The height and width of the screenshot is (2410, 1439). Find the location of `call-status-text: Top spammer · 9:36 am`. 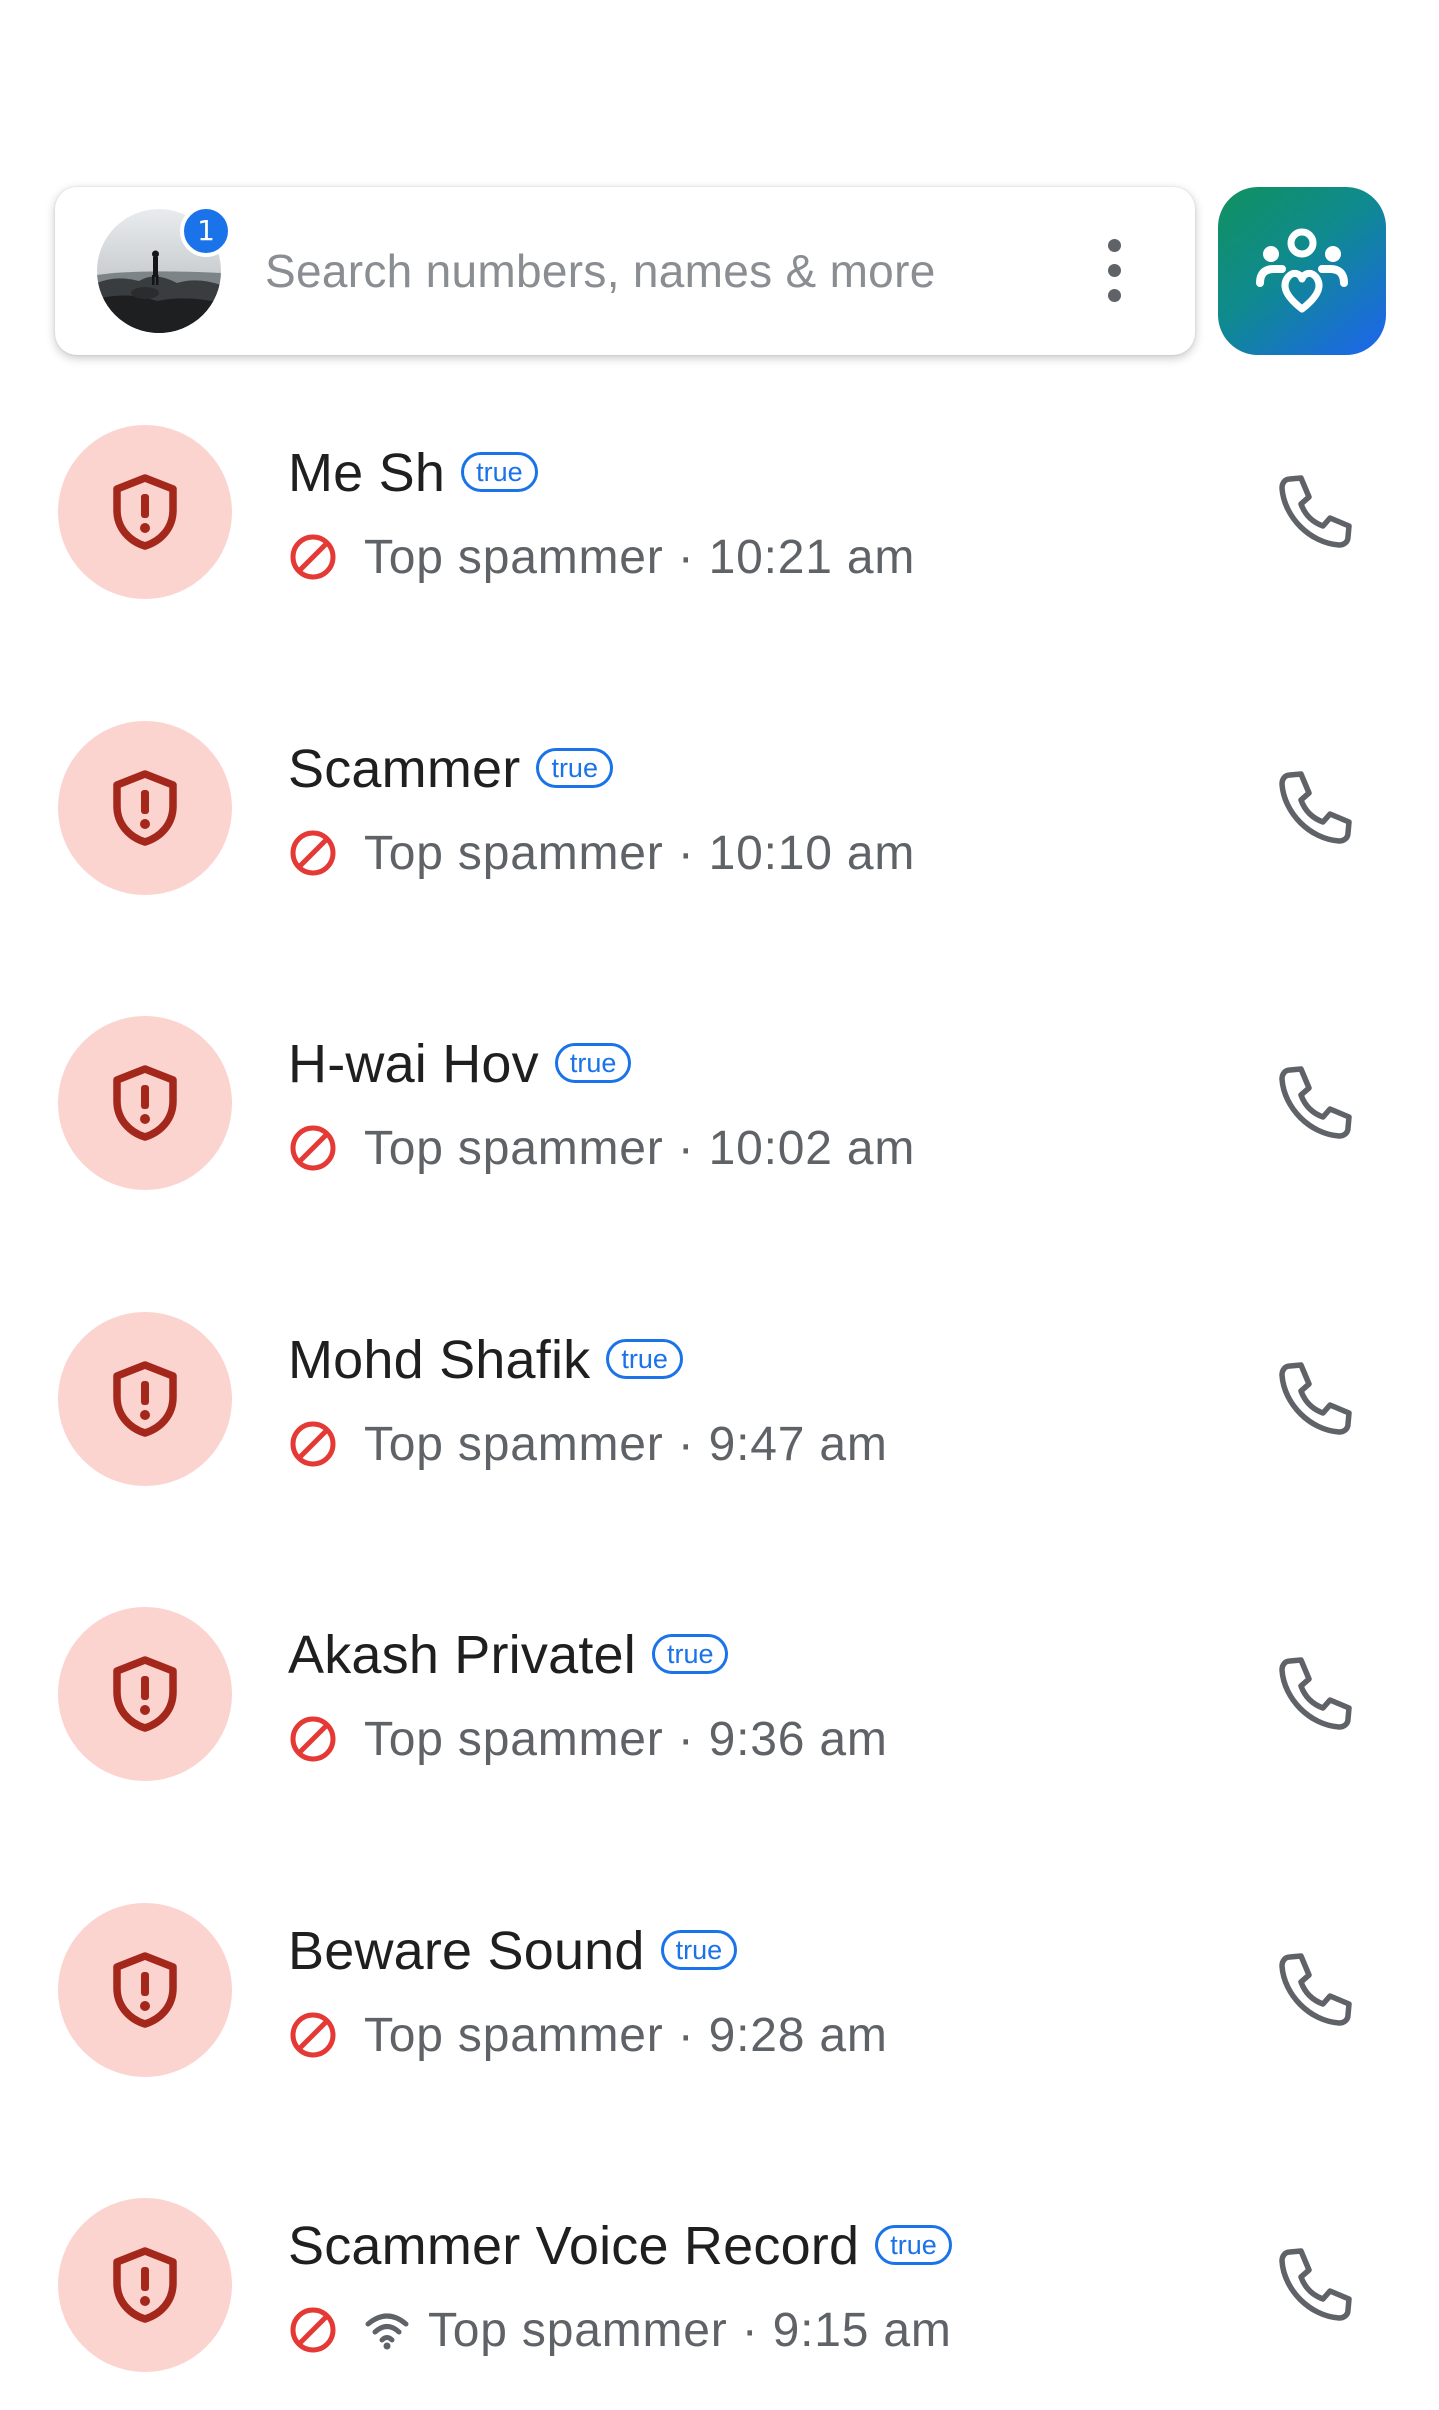

call-status-text: Top spammer · 9:36 am is located at coordinates (626, 1739).